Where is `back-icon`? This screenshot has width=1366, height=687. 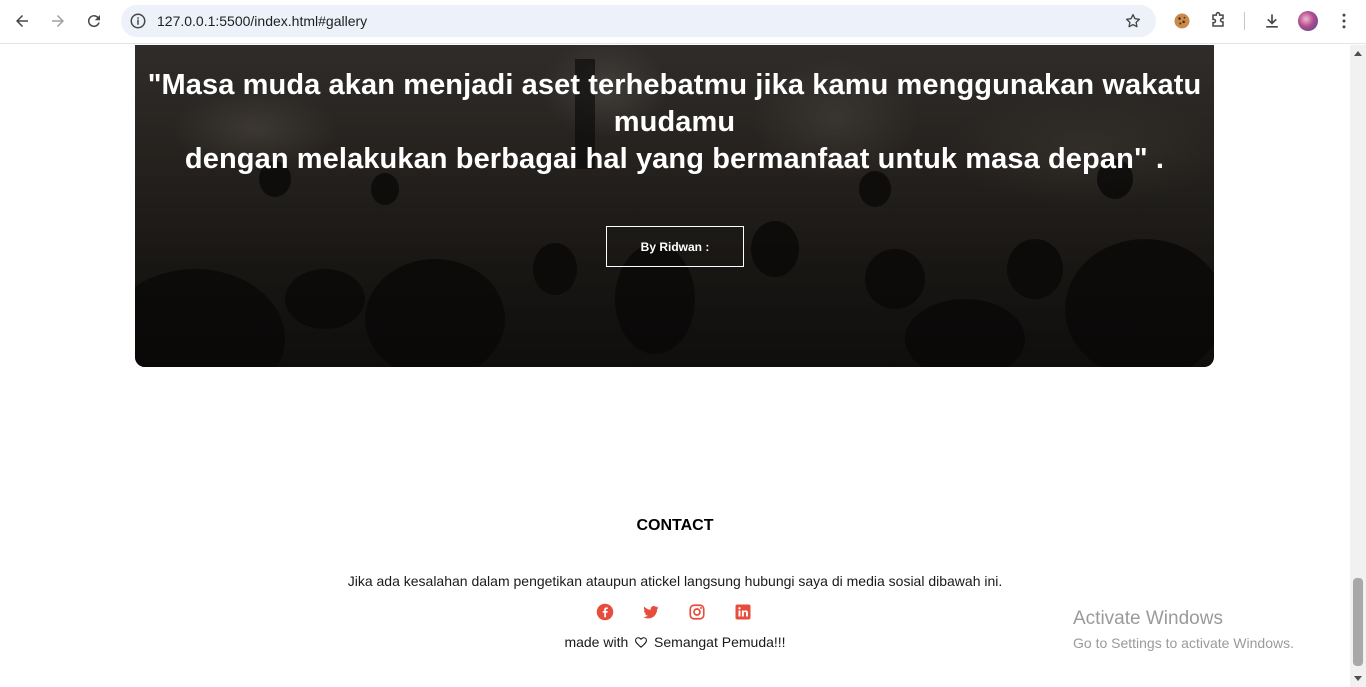 back-icon is located at coordinates (22, 21).